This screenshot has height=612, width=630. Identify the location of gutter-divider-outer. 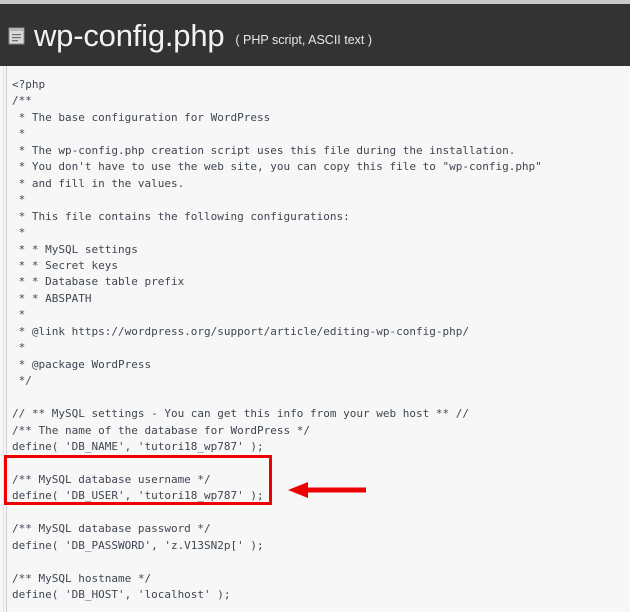
(3, 339).